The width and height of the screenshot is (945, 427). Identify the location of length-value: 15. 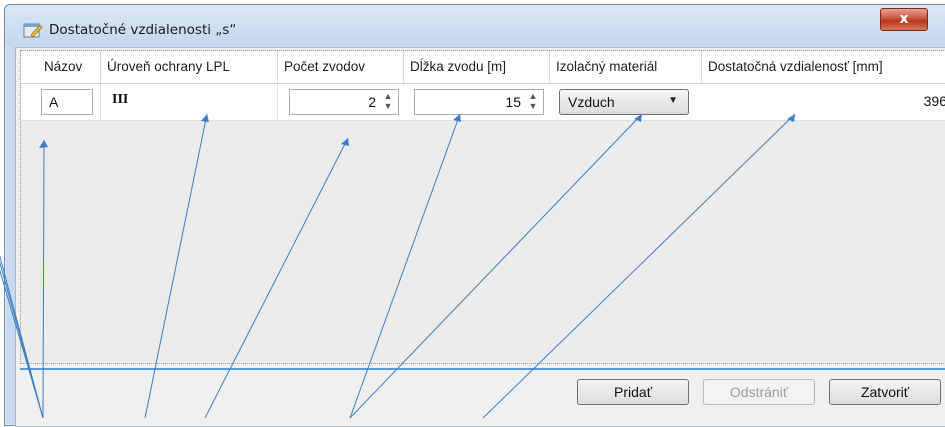
(513, 102).